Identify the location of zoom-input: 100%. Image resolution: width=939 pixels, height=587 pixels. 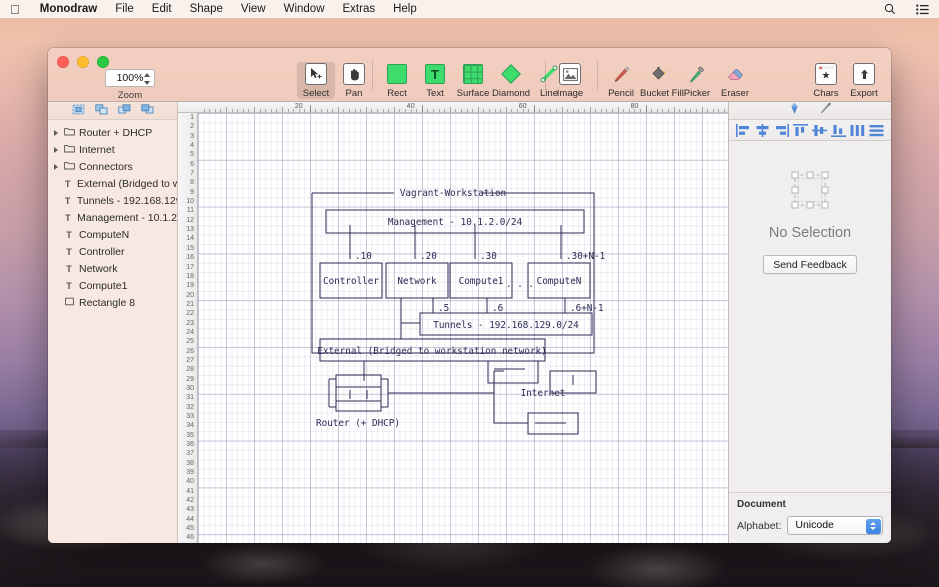
(130, 78).